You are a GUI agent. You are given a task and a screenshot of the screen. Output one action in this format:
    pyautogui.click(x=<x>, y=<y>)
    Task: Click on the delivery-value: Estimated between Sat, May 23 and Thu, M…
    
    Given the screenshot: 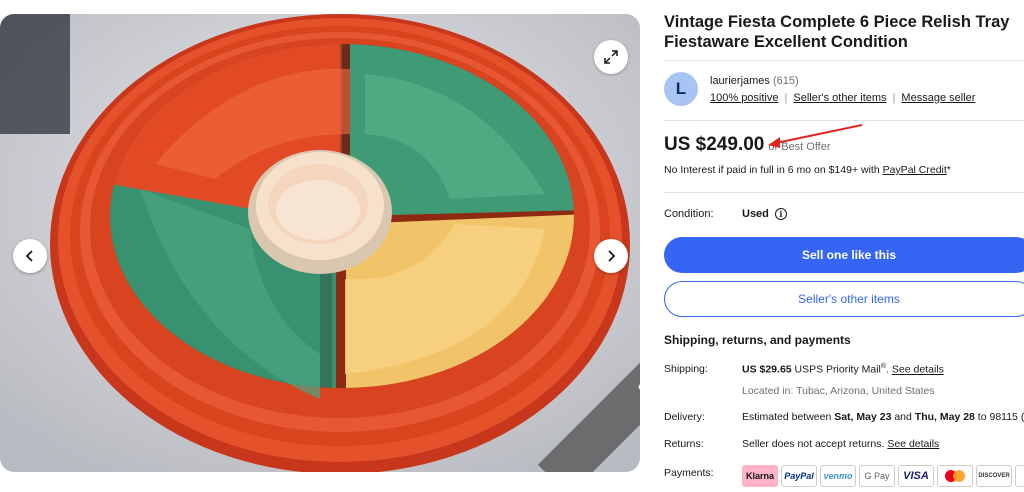 What is the action you would take?
    pyautogui.click(x=883, y=417)
    